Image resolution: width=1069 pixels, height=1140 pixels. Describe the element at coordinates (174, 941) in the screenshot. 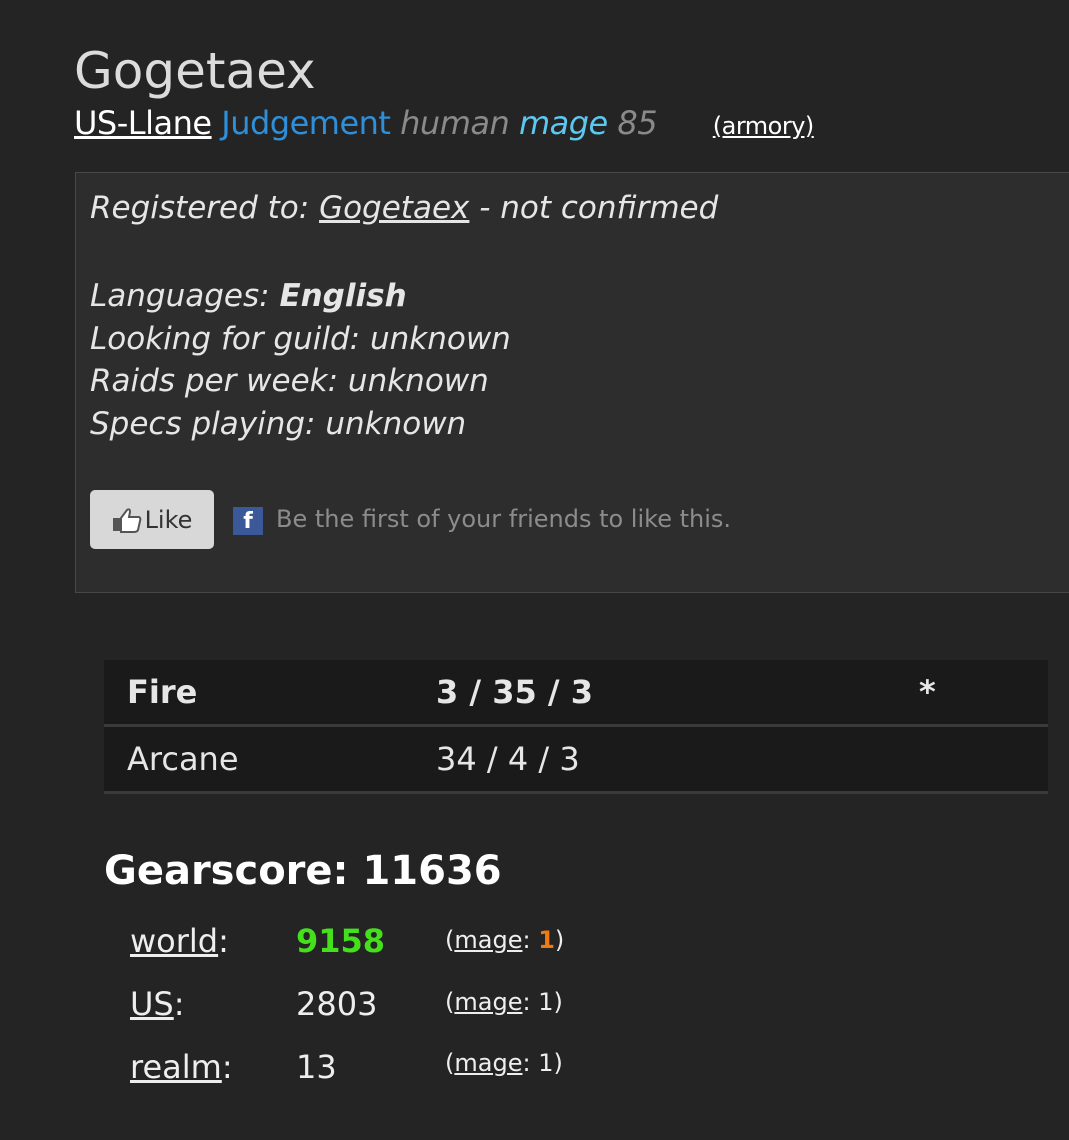

I see `world-link: world` at that location.